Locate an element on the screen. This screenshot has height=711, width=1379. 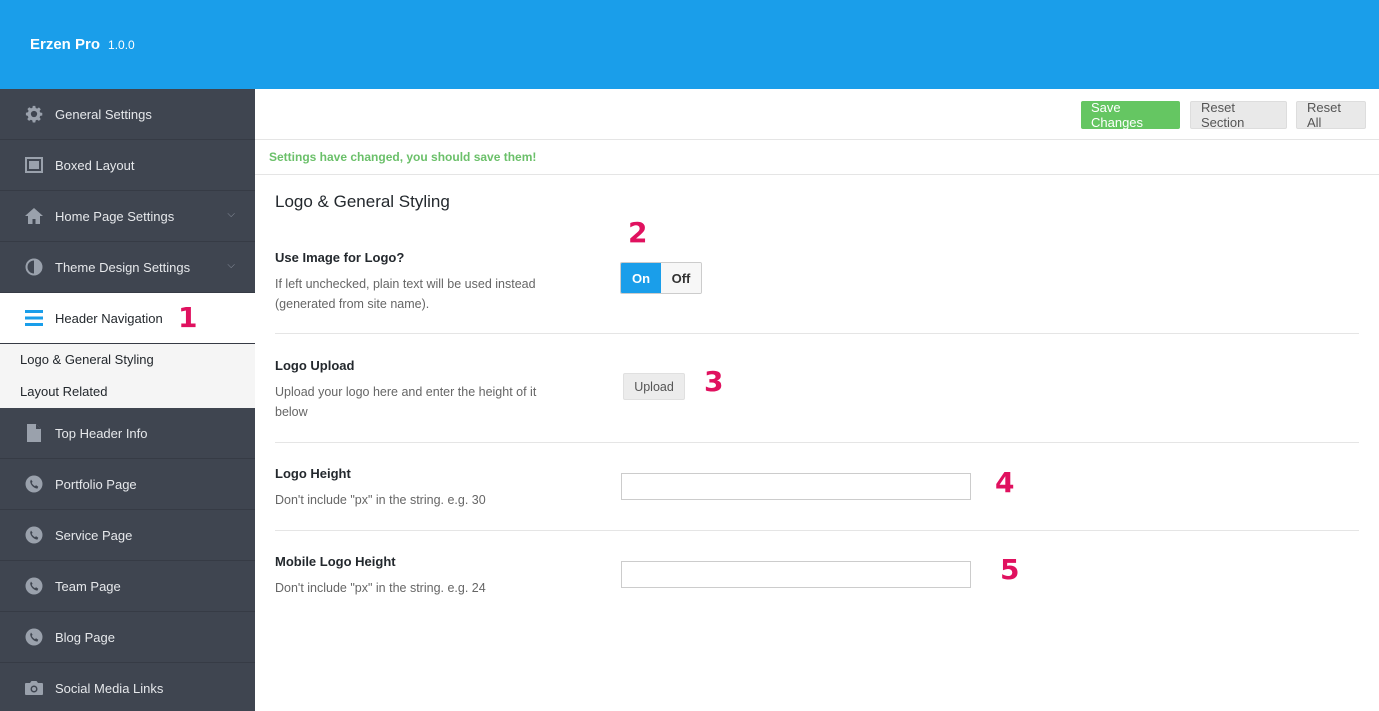
sidebar-item-label: Header Navigation is located at coordinates (109, 318).